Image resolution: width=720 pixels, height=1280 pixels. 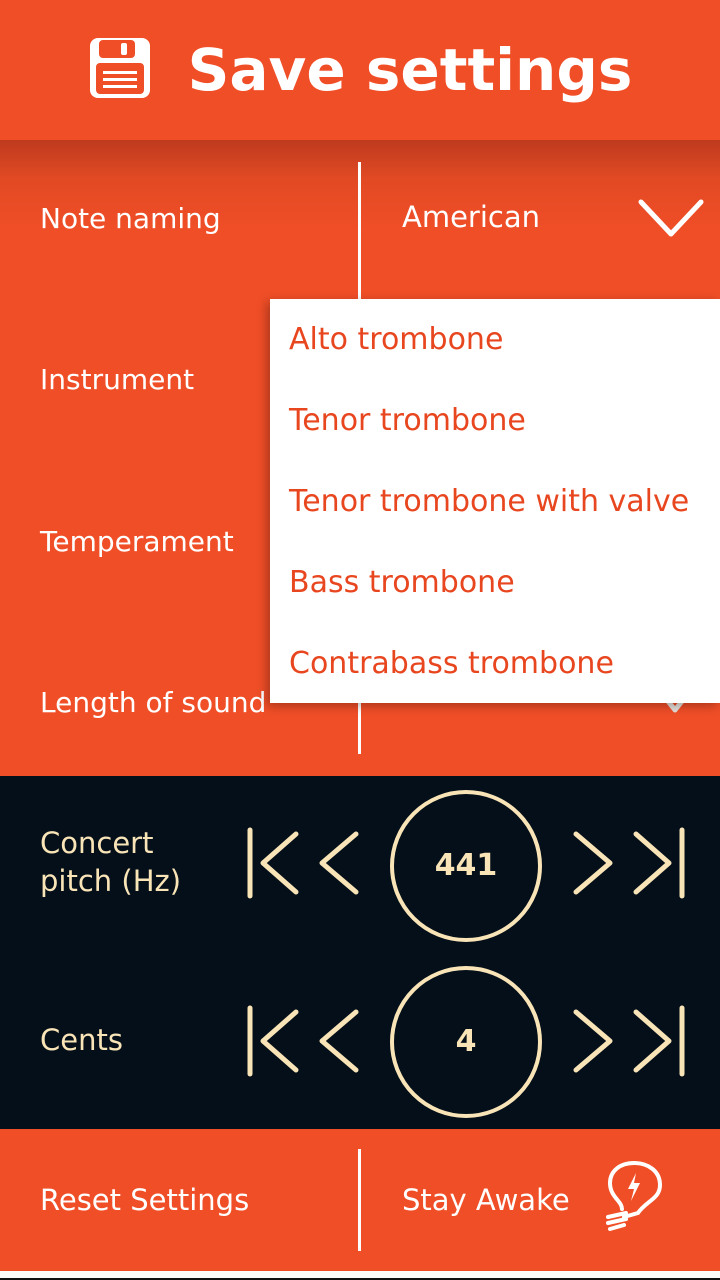 What do you see at coordinates (486, 1200) in the screenshot?
I see `stay-awake-label: Stay Awake` at bounding box center [486, 1200].